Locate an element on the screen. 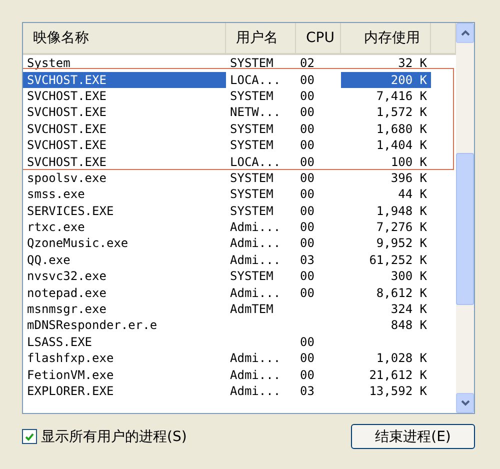 This screenshot has width=500, height=469. table-cell-text: SERVICES.EXE is located at coordinates (70, 210).